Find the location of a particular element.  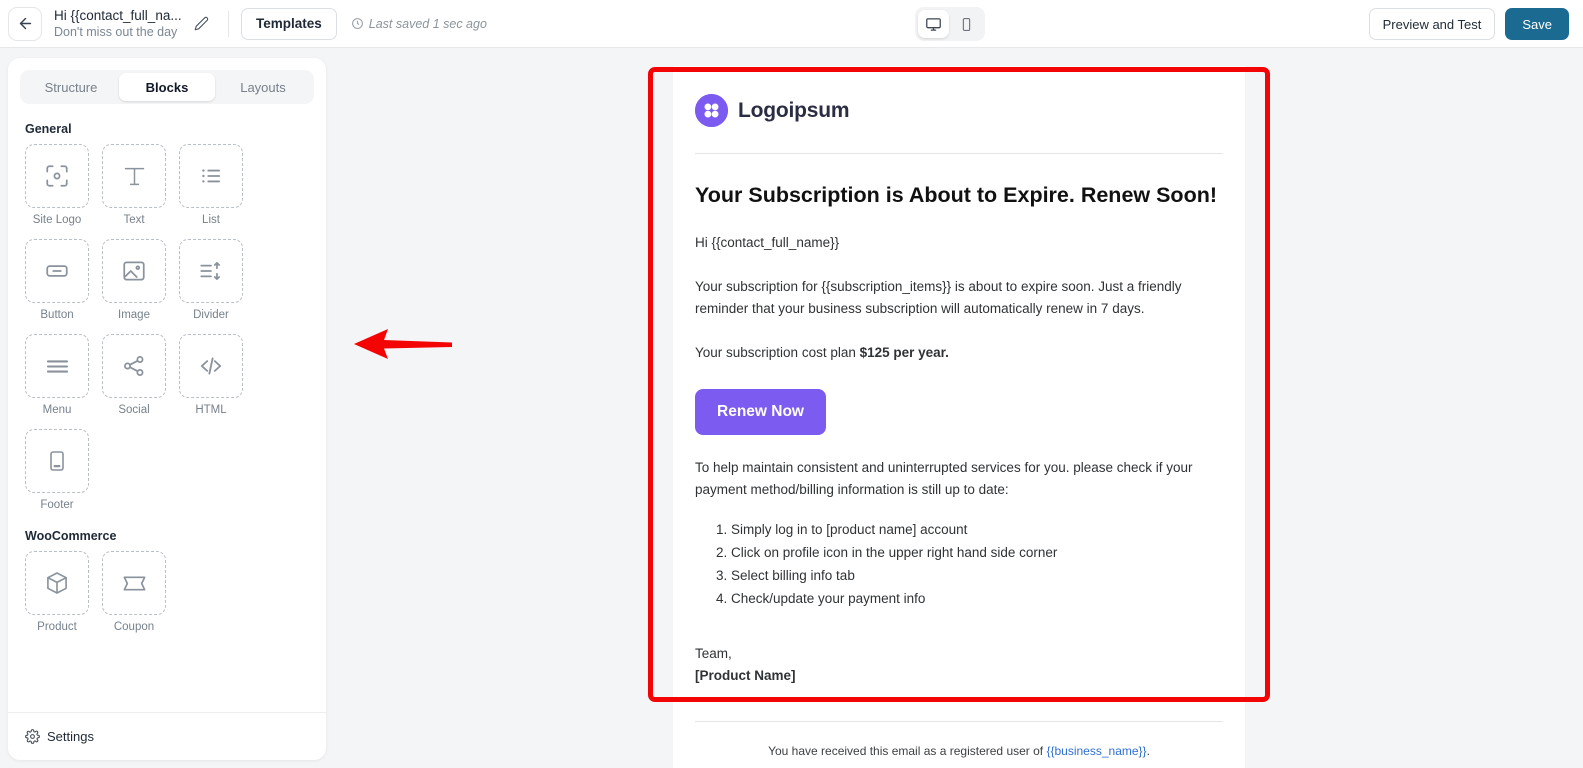

email-logo-text: Logoipsum is located at coordinates (794, 110).